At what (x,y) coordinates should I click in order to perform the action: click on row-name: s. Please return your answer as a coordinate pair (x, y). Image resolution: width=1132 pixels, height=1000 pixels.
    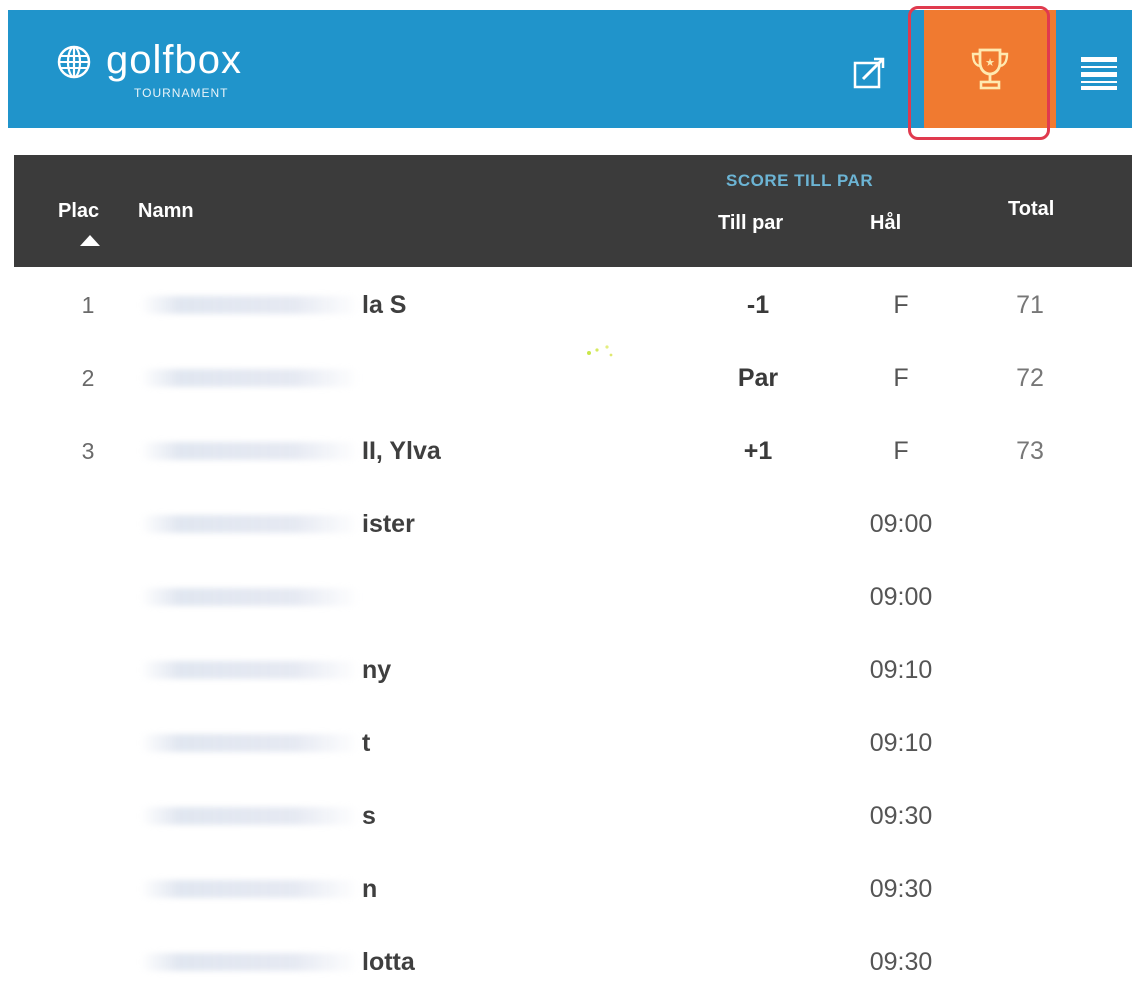
    Looking at the image, I should click on (369, 816).